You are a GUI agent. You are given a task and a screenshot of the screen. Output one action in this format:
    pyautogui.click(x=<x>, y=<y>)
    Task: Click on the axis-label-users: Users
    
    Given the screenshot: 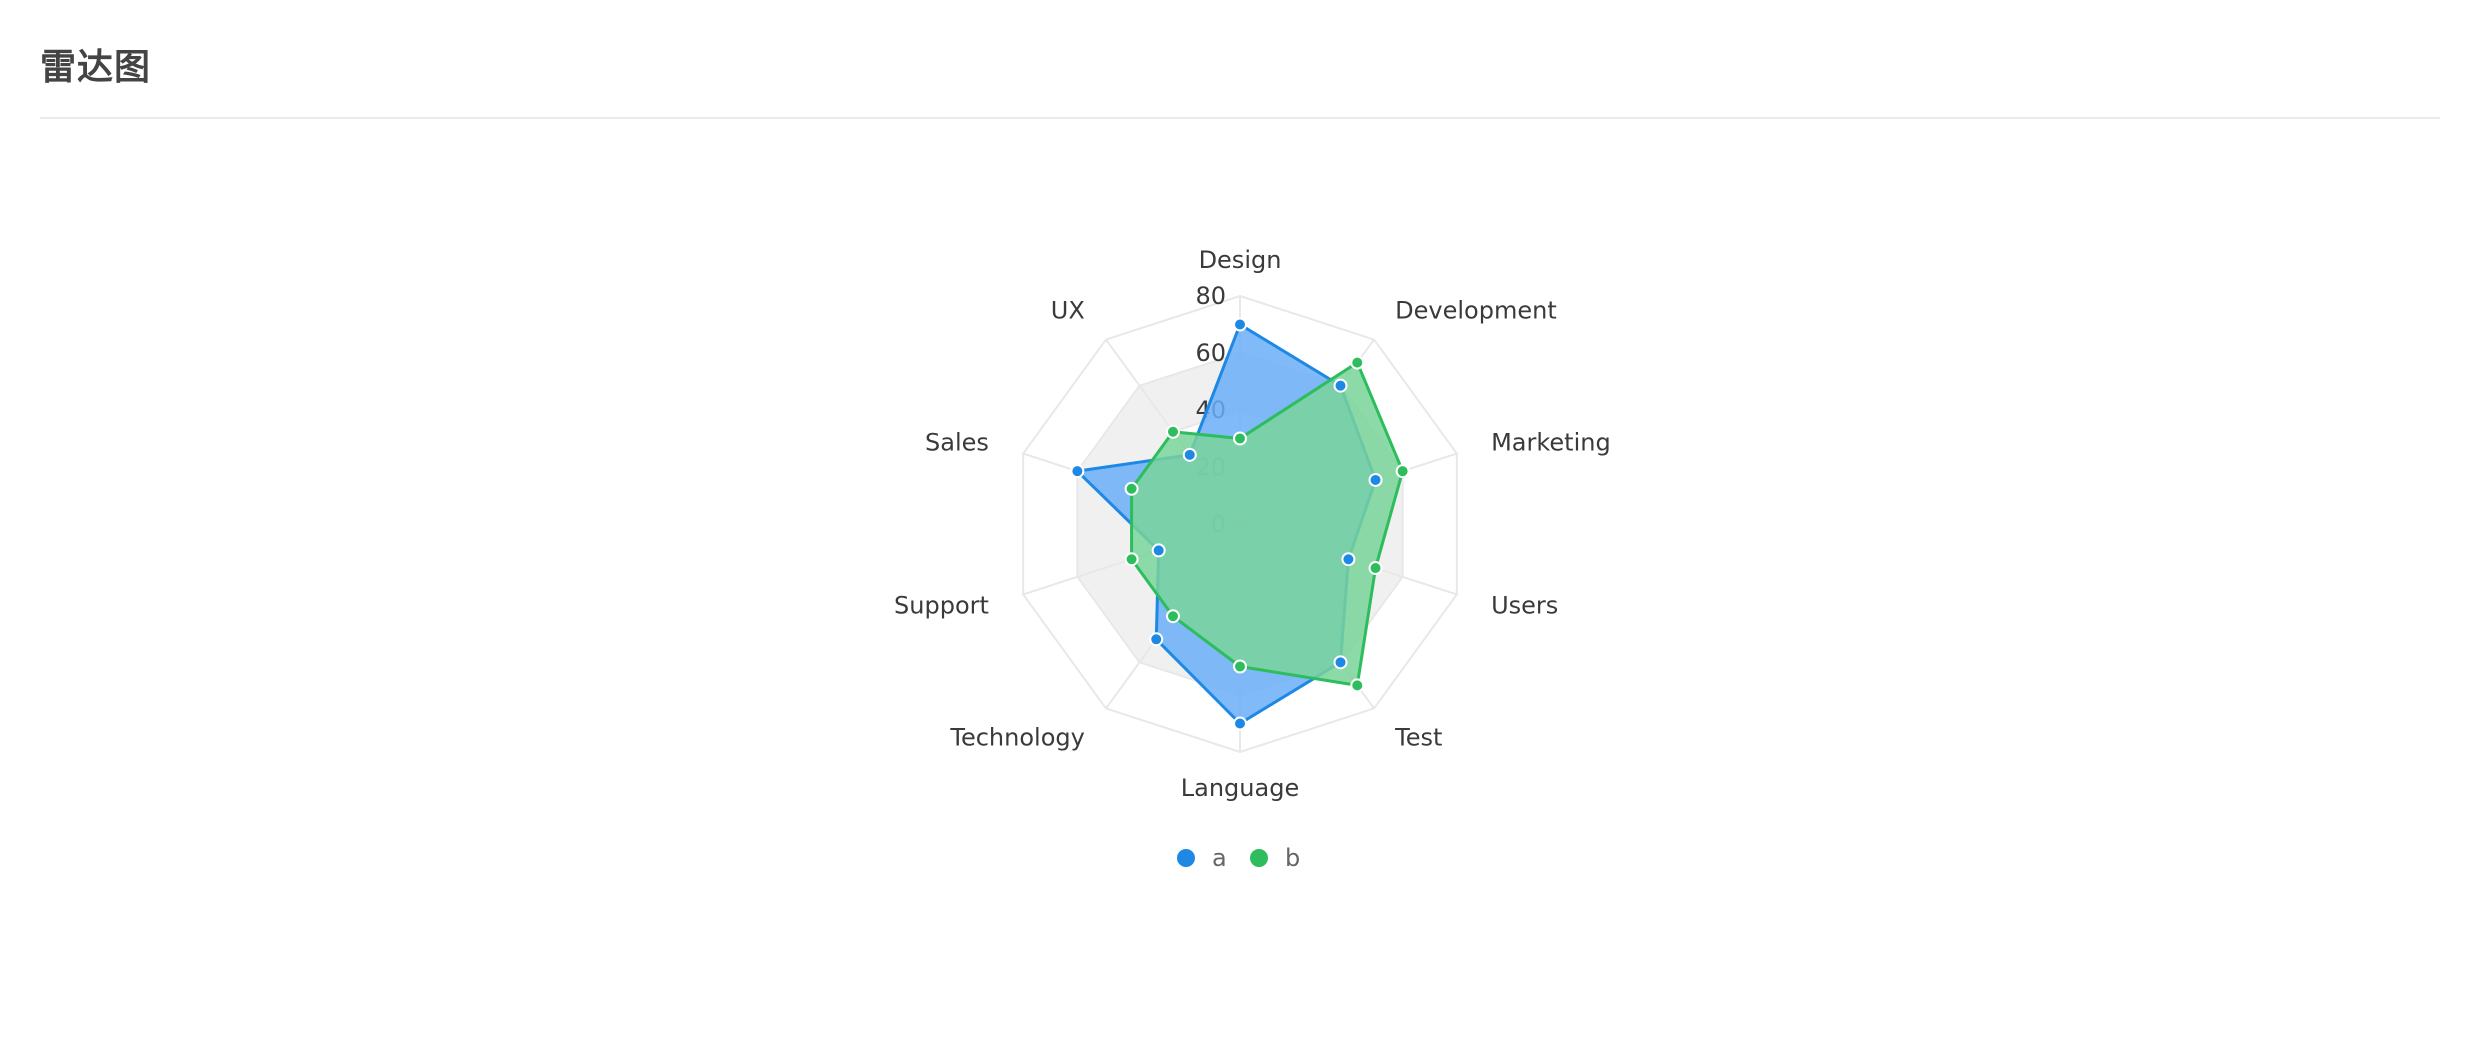 What is the action you would take?
    pyautogui.click(x=1524, y=606)
    